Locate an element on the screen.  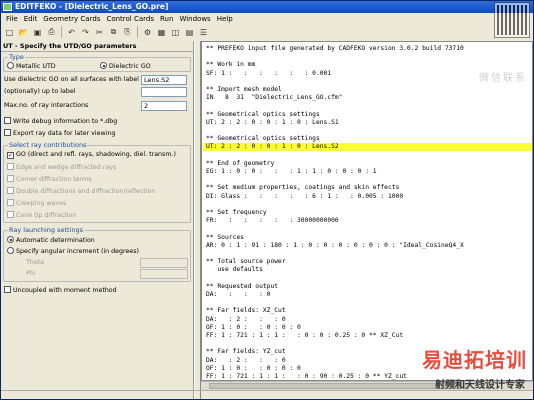
editor-line: ** Work in mm is located at coordinates (230, 65).